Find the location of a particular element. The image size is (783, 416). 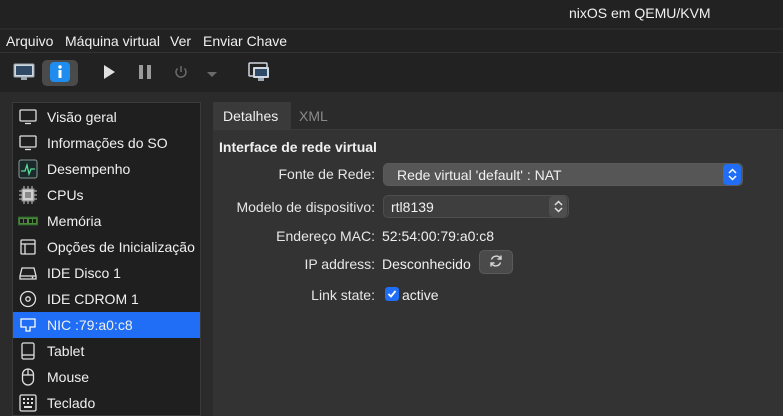

tab-detalhes: Detalhes is located at coordinates (252, 116).